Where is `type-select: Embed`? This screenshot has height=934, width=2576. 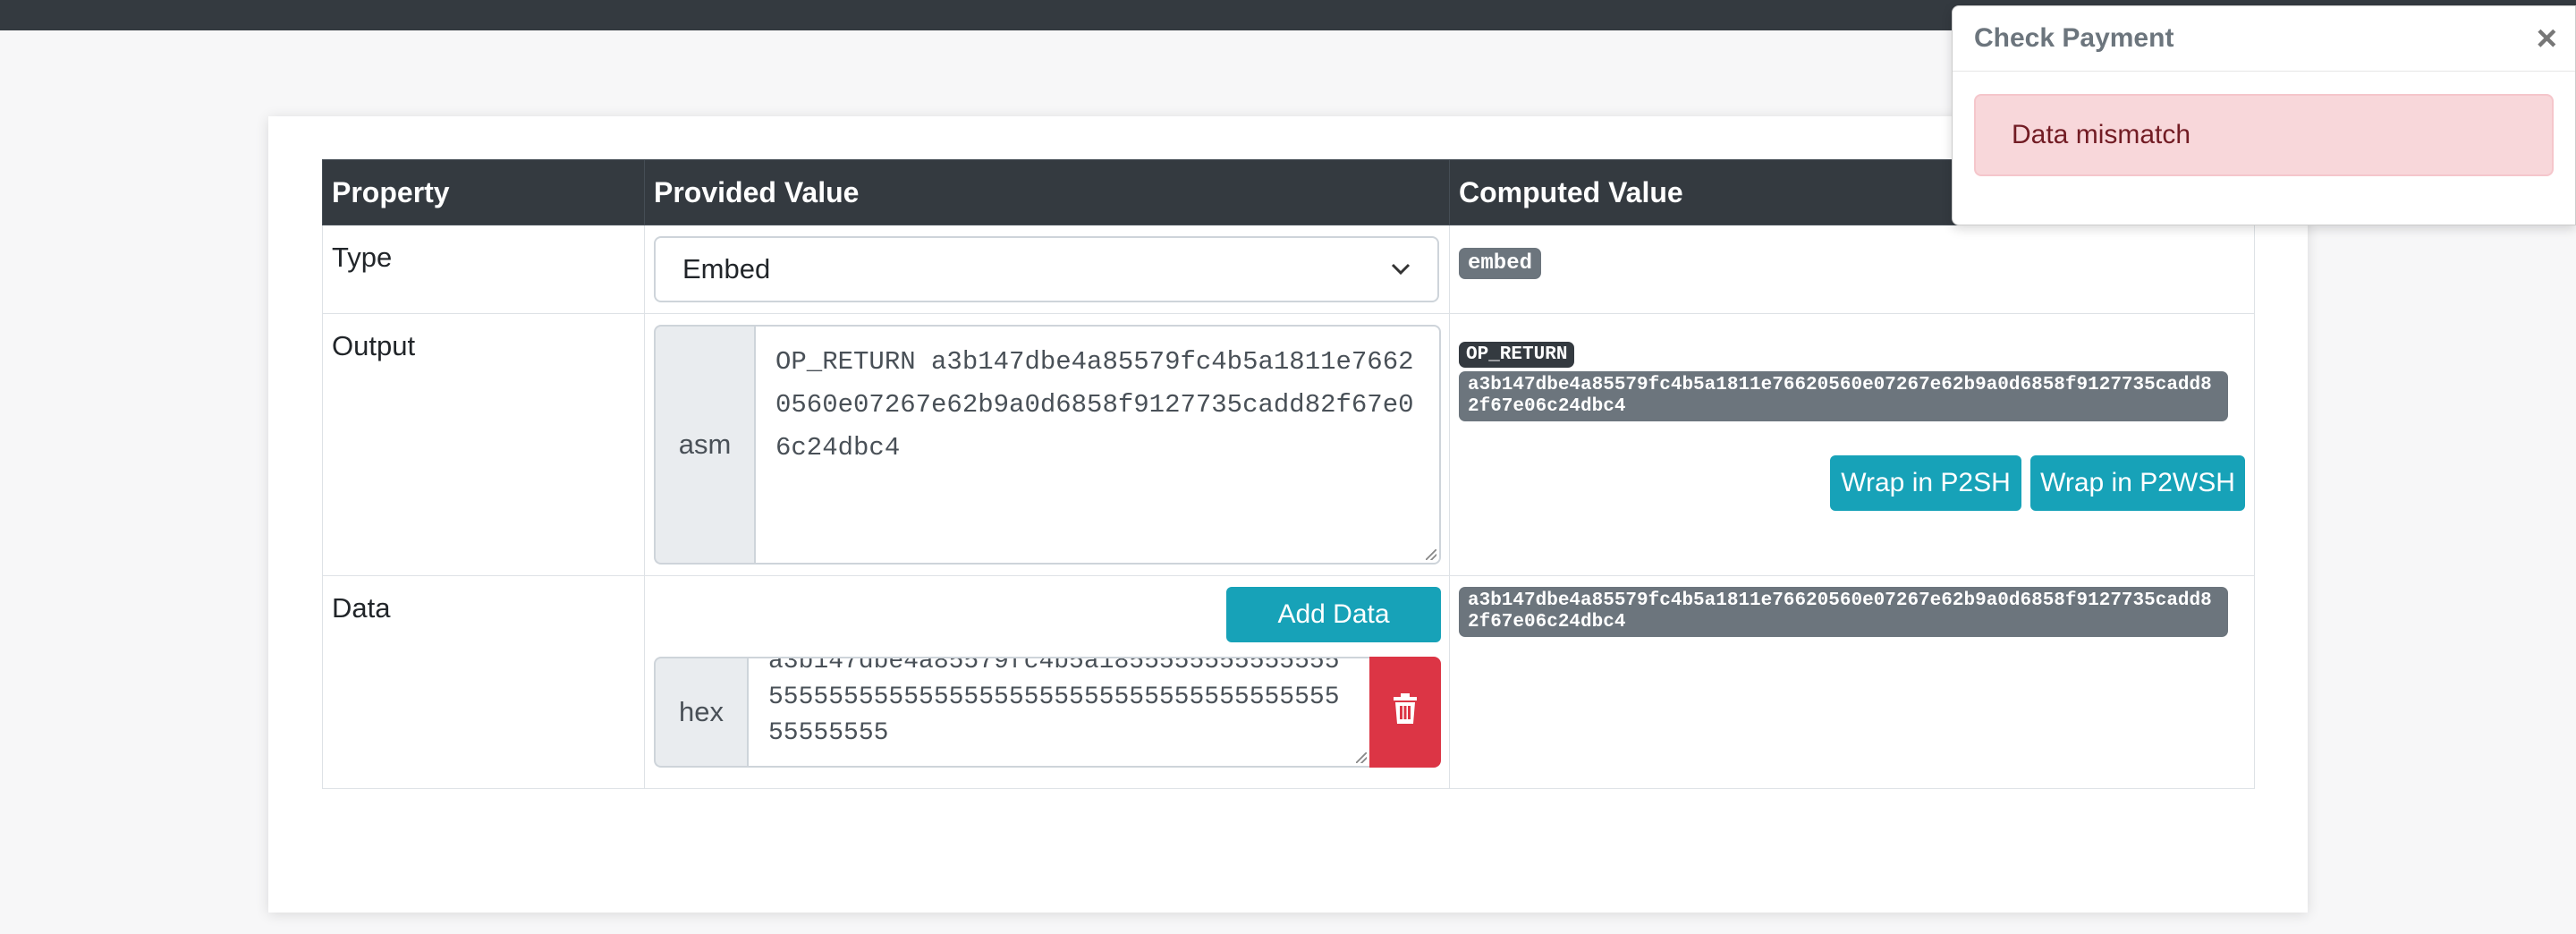 type-select: Embed is located at coordinates (1046, 269).